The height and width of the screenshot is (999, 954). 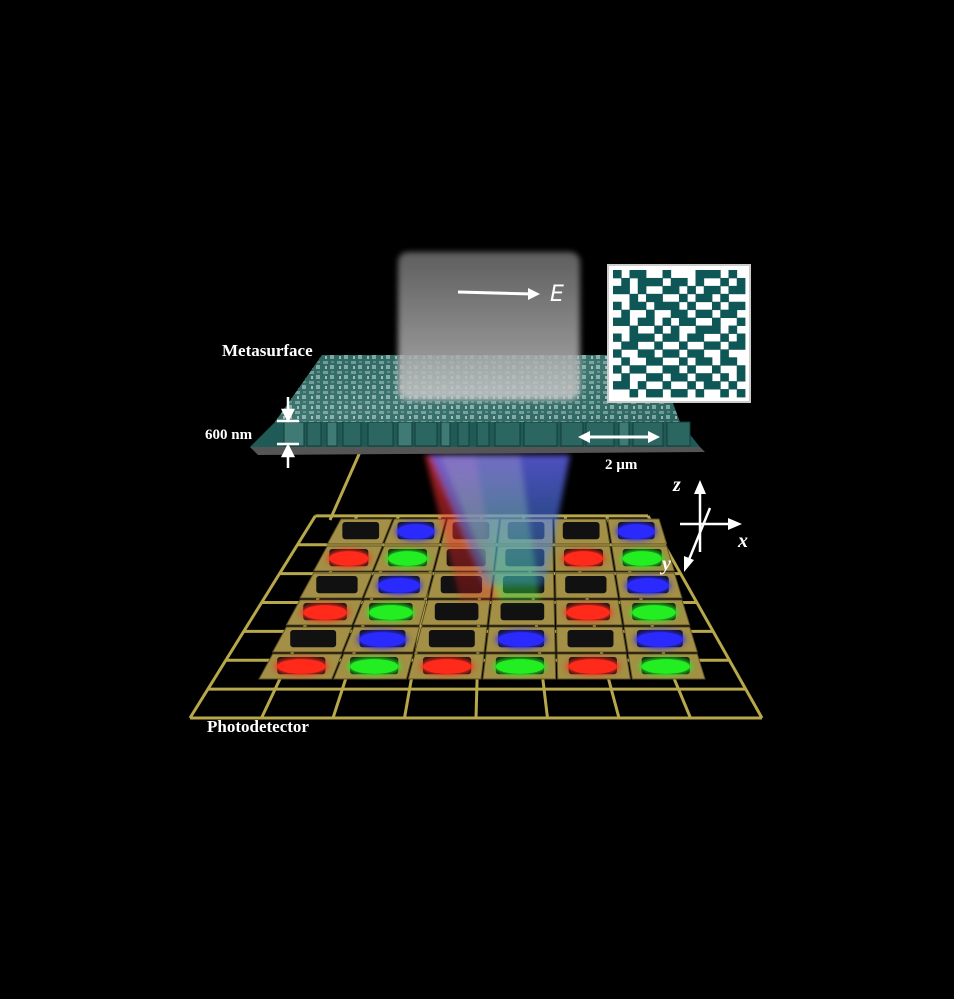 What do you see at coordinates (229, 435) in the screenshot?
I see `thickness-label: 600 nm` at bounding box center [229, 435].